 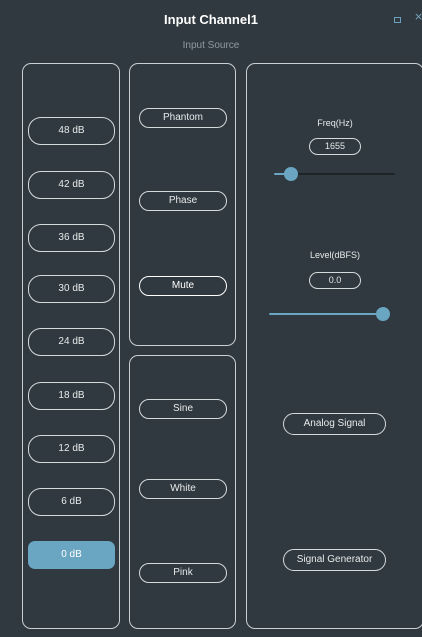 I want to click on input-source-label: Input Source, so click(x=211, y=45).